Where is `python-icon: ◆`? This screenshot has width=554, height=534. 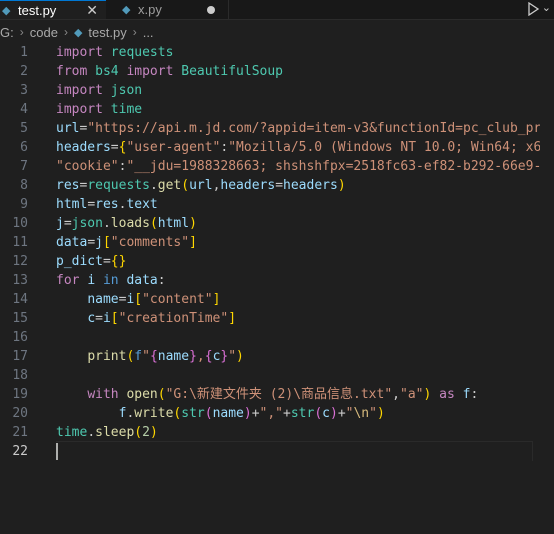 python-icon: ◆ is located at coordinates (6, 10).